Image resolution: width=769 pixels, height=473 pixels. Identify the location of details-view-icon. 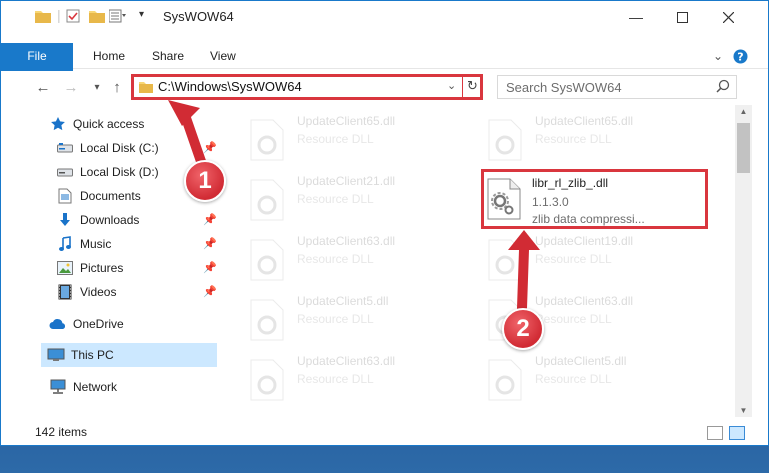
(715, 433).